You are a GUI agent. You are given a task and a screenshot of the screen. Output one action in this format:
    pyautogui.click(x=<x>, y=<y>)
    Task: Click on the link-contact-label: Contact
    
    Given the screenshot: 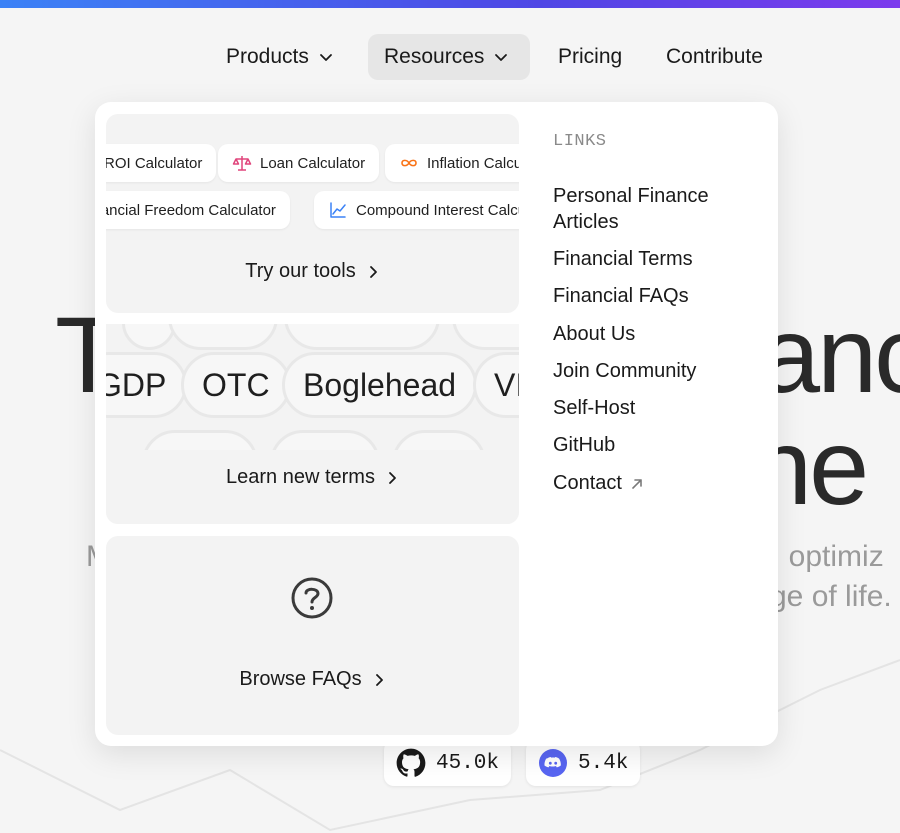 What is the action you would take?
    pyautogui.click(x=587, y=483)
    